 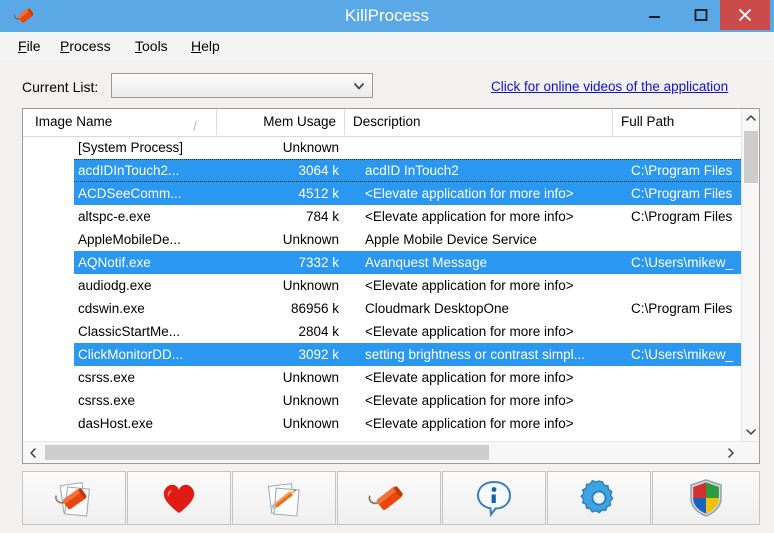 I want to click on dynamite-icon, so click(x=385, y=498).